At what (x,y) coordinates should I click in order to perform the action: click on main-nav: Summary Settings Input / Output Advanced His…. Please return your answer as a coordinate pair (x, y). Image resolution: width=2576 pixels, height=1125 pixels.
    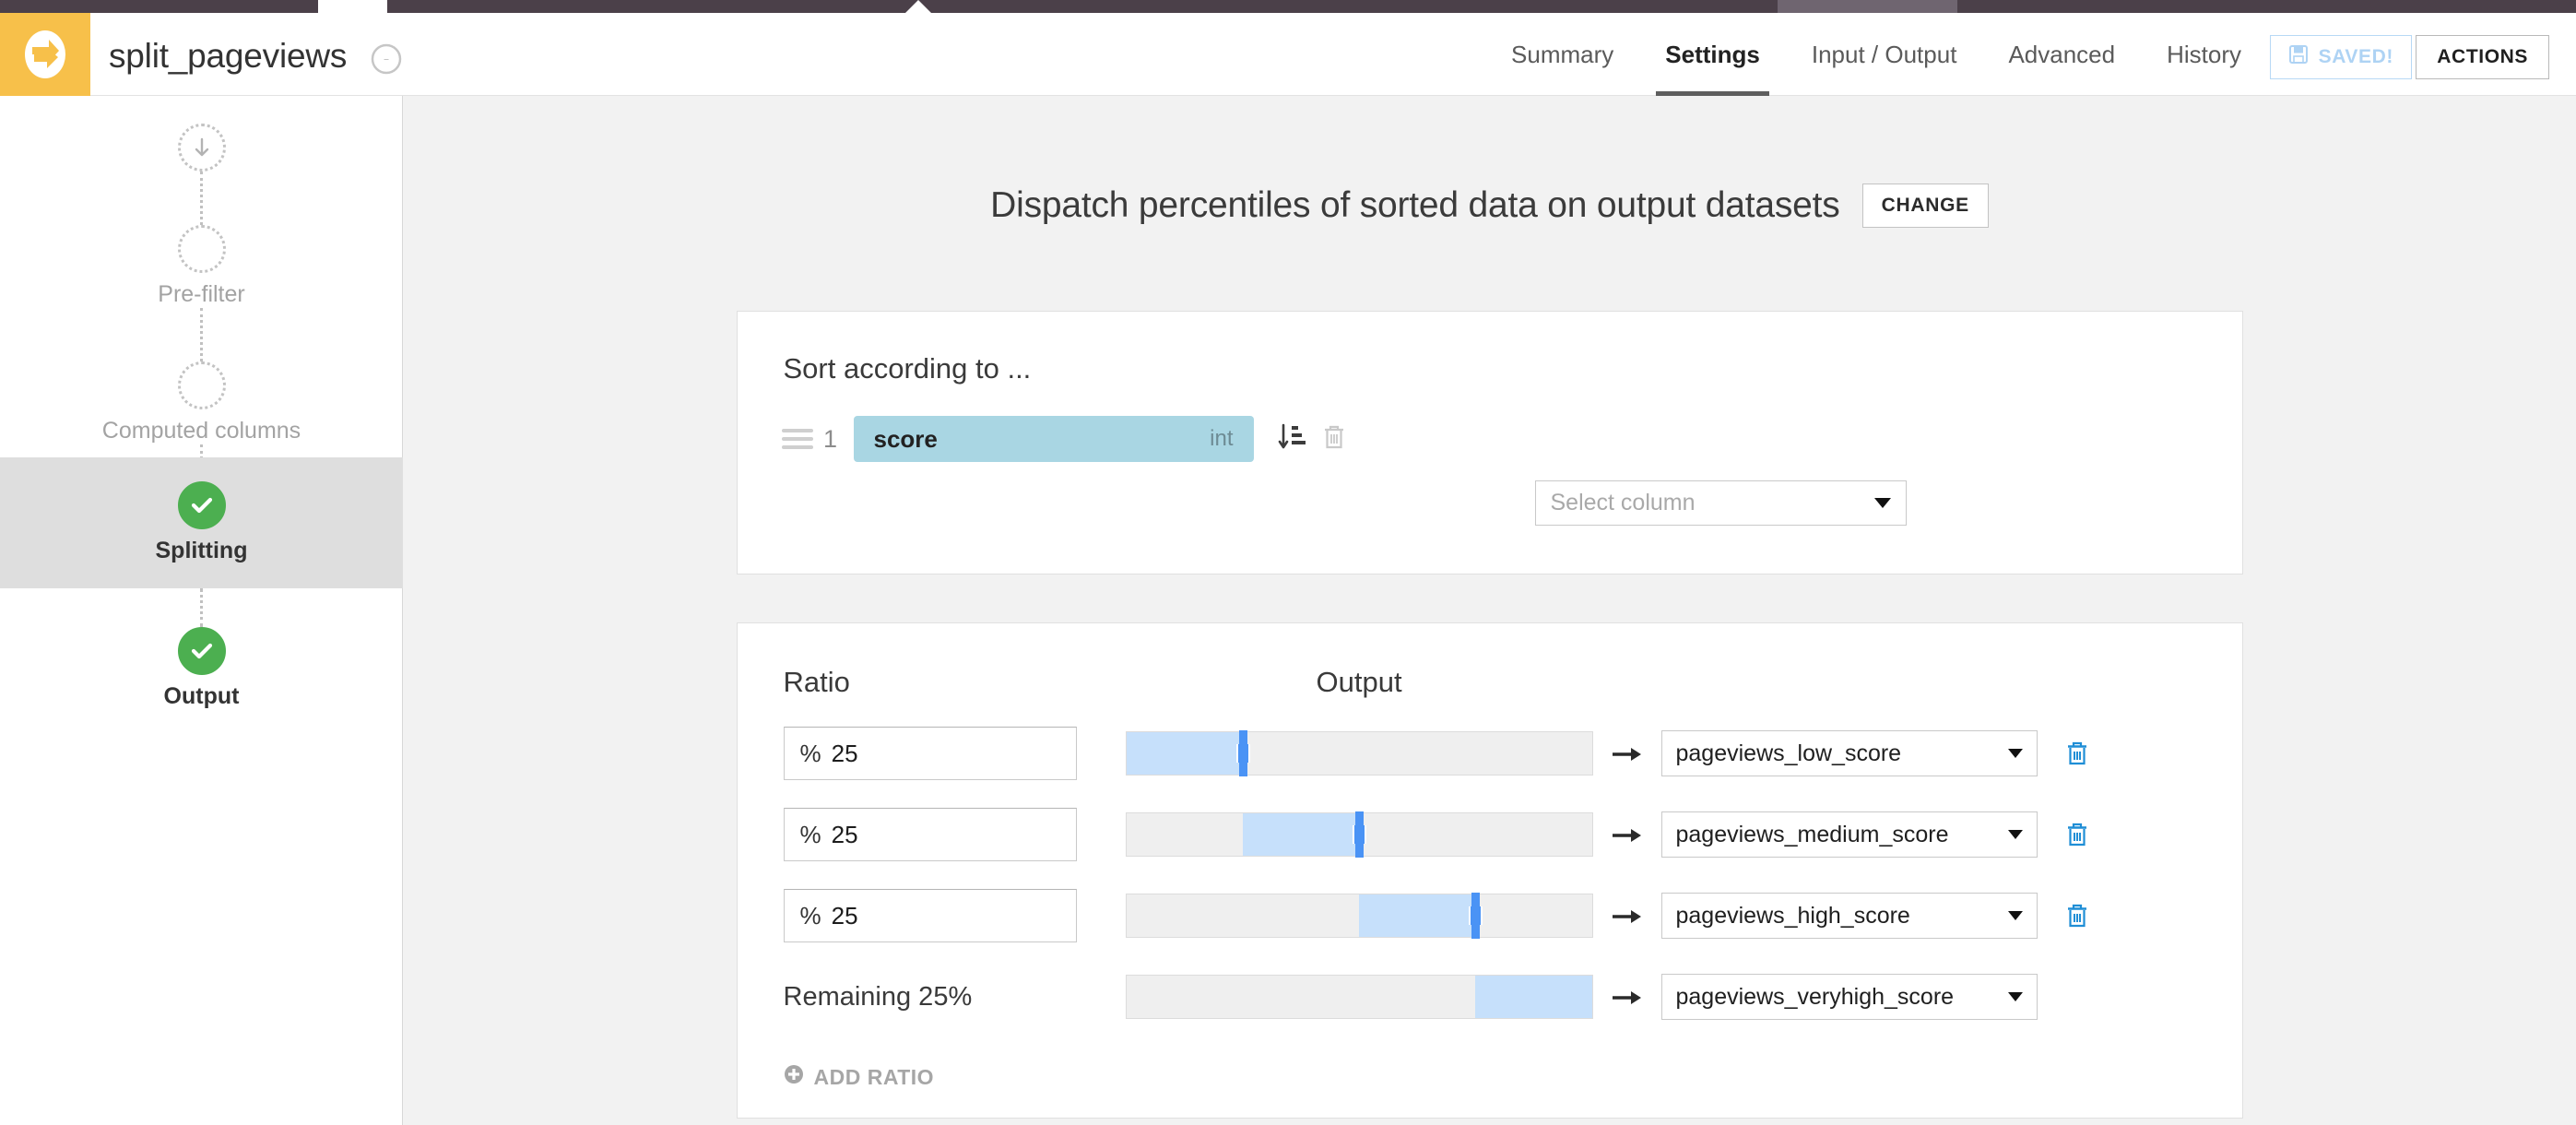
    Looking at the image, I should click on (1876, 55).